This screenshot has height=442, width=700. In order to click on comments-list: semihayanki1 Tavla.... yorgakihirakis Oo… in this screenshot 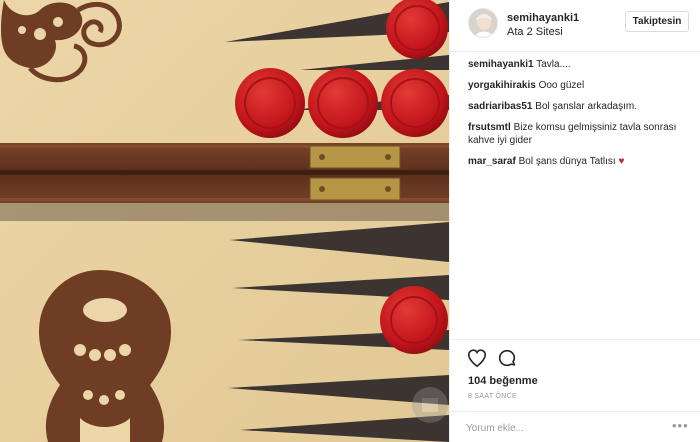, I will do `click(579, 117)`.